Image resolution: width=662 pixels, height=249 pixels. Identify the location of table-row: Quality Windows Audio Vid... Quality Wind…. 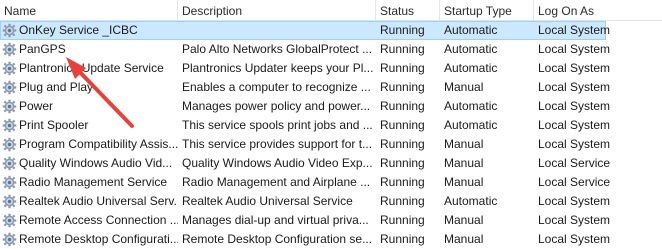
(331, 163).